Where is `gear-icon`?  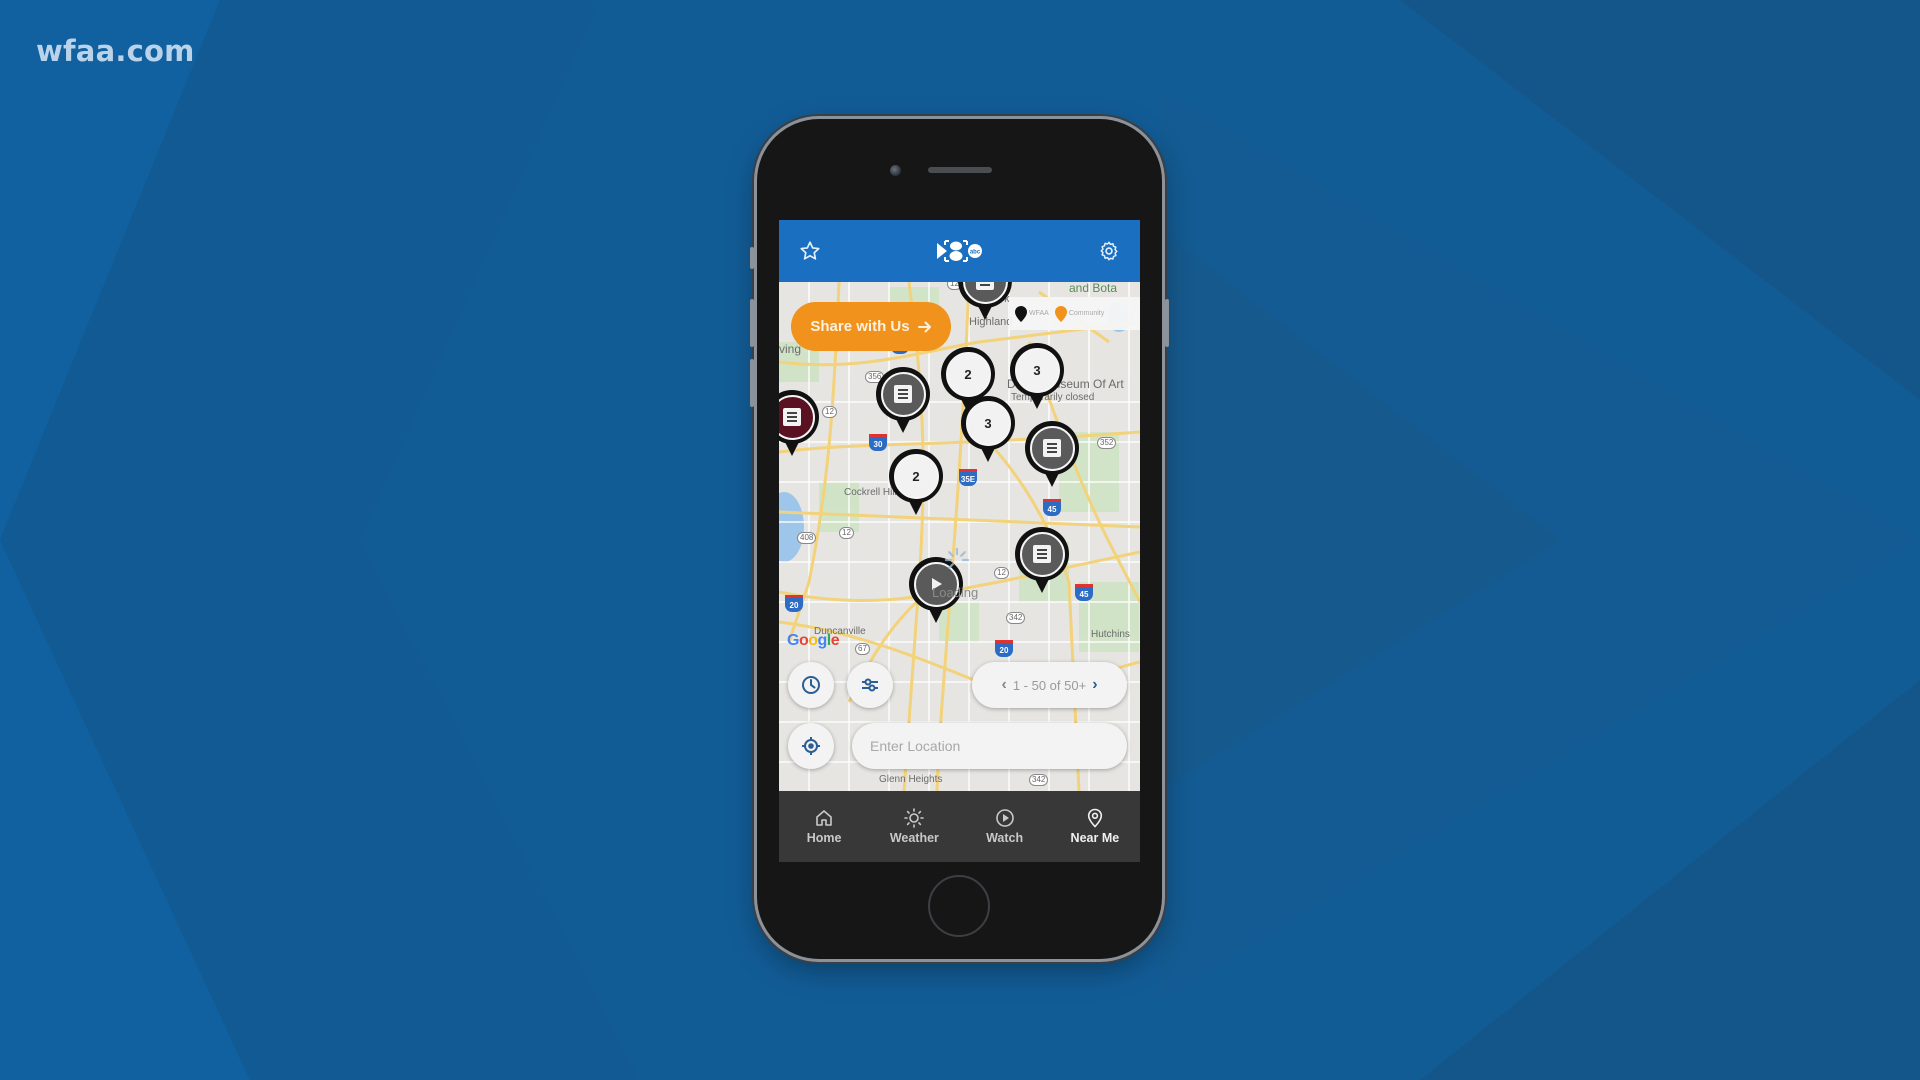 gear-icon is located at coordinates (1109, 251).